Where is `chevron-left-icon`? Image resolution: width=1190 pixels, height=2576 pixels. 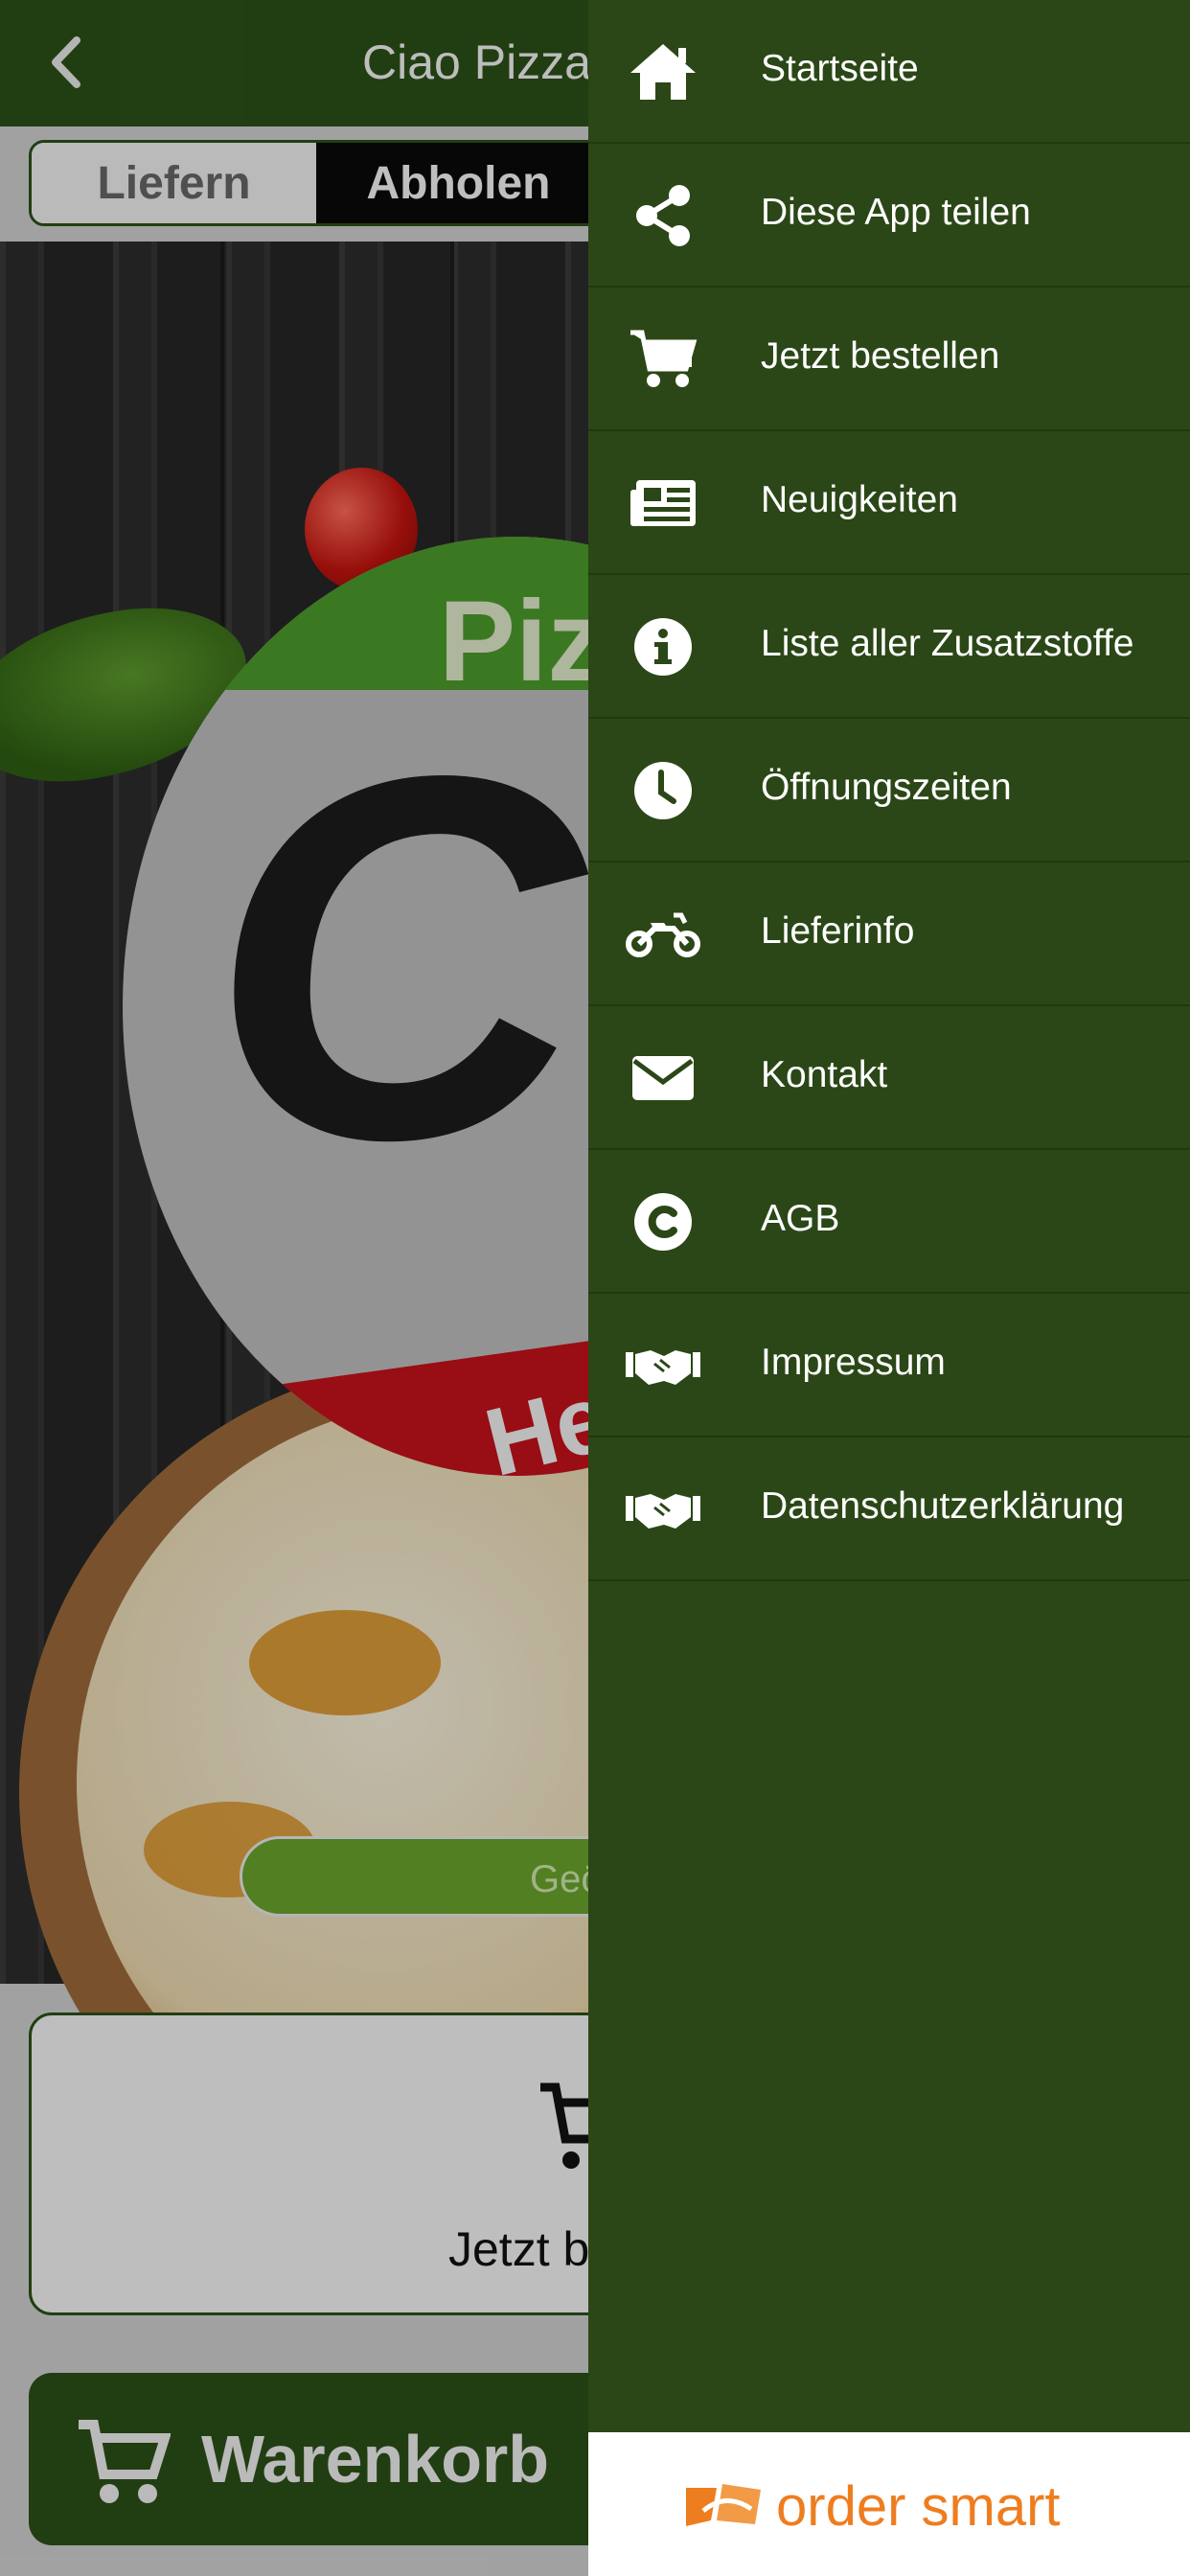
chevron-left-icon is located at coordinates (66, 62).